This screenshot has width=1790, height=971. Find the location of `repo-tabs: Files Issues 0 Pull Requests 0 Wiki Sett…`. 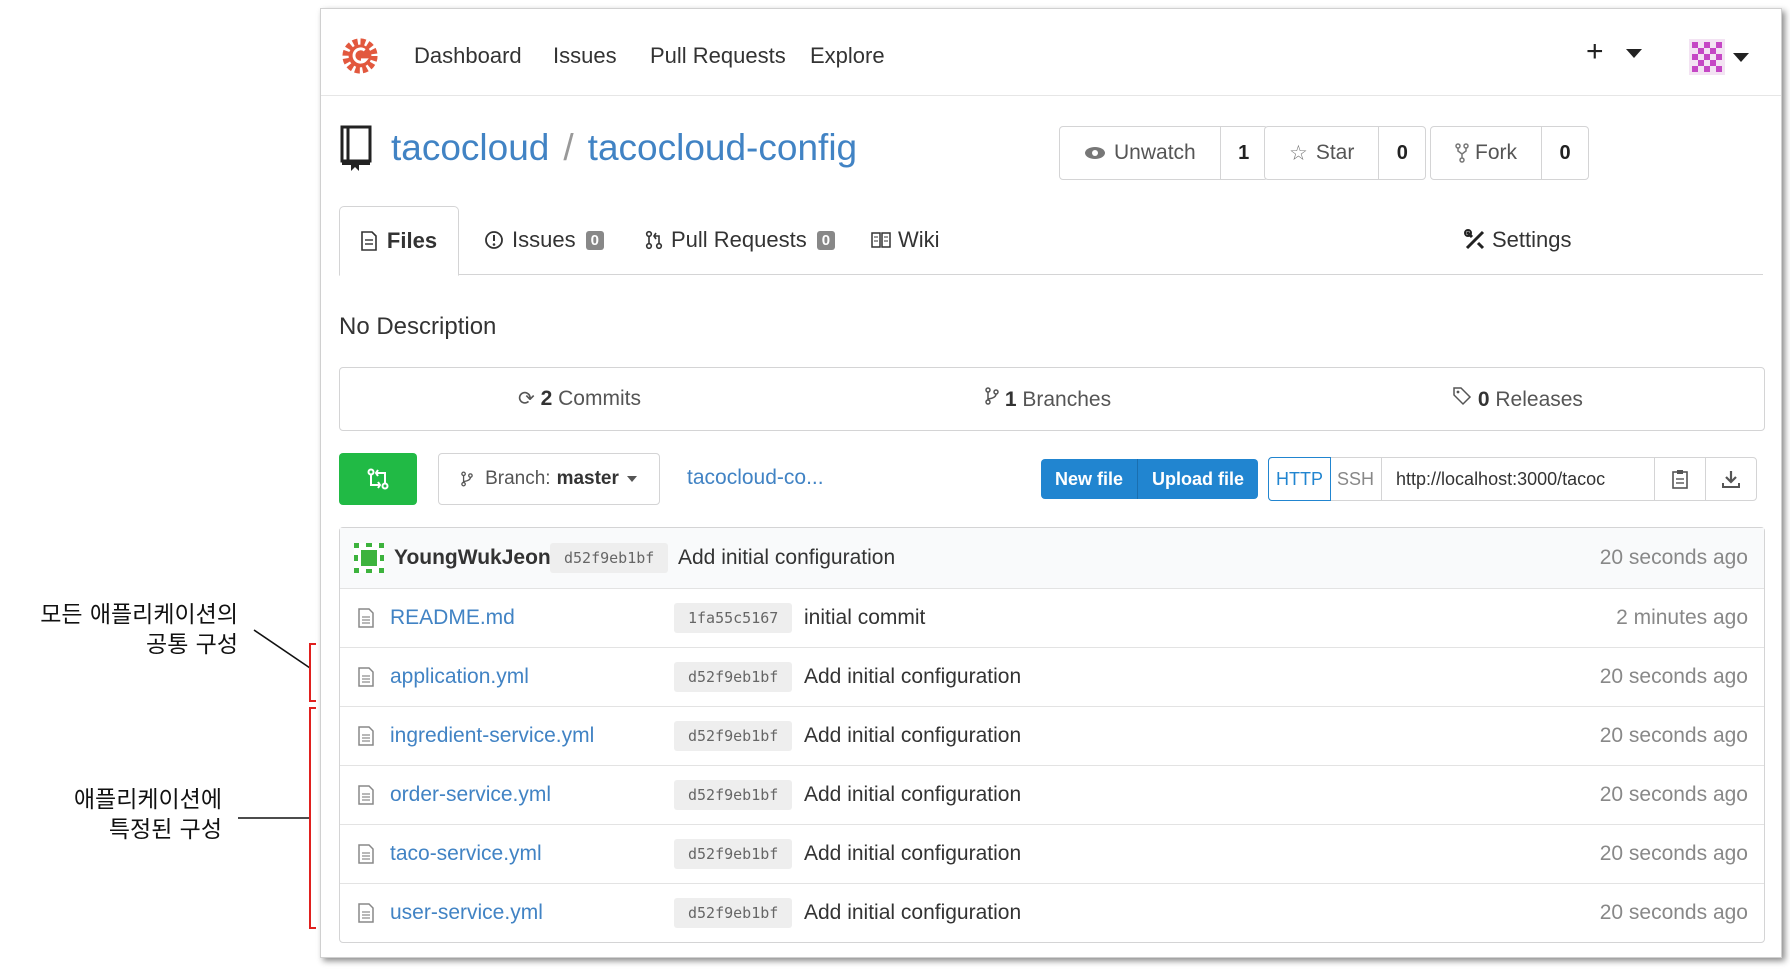

repo-tabs: Files Issues 0 Pull Requests 0 Wiki Sett… is located at coordinates (1051, 241).